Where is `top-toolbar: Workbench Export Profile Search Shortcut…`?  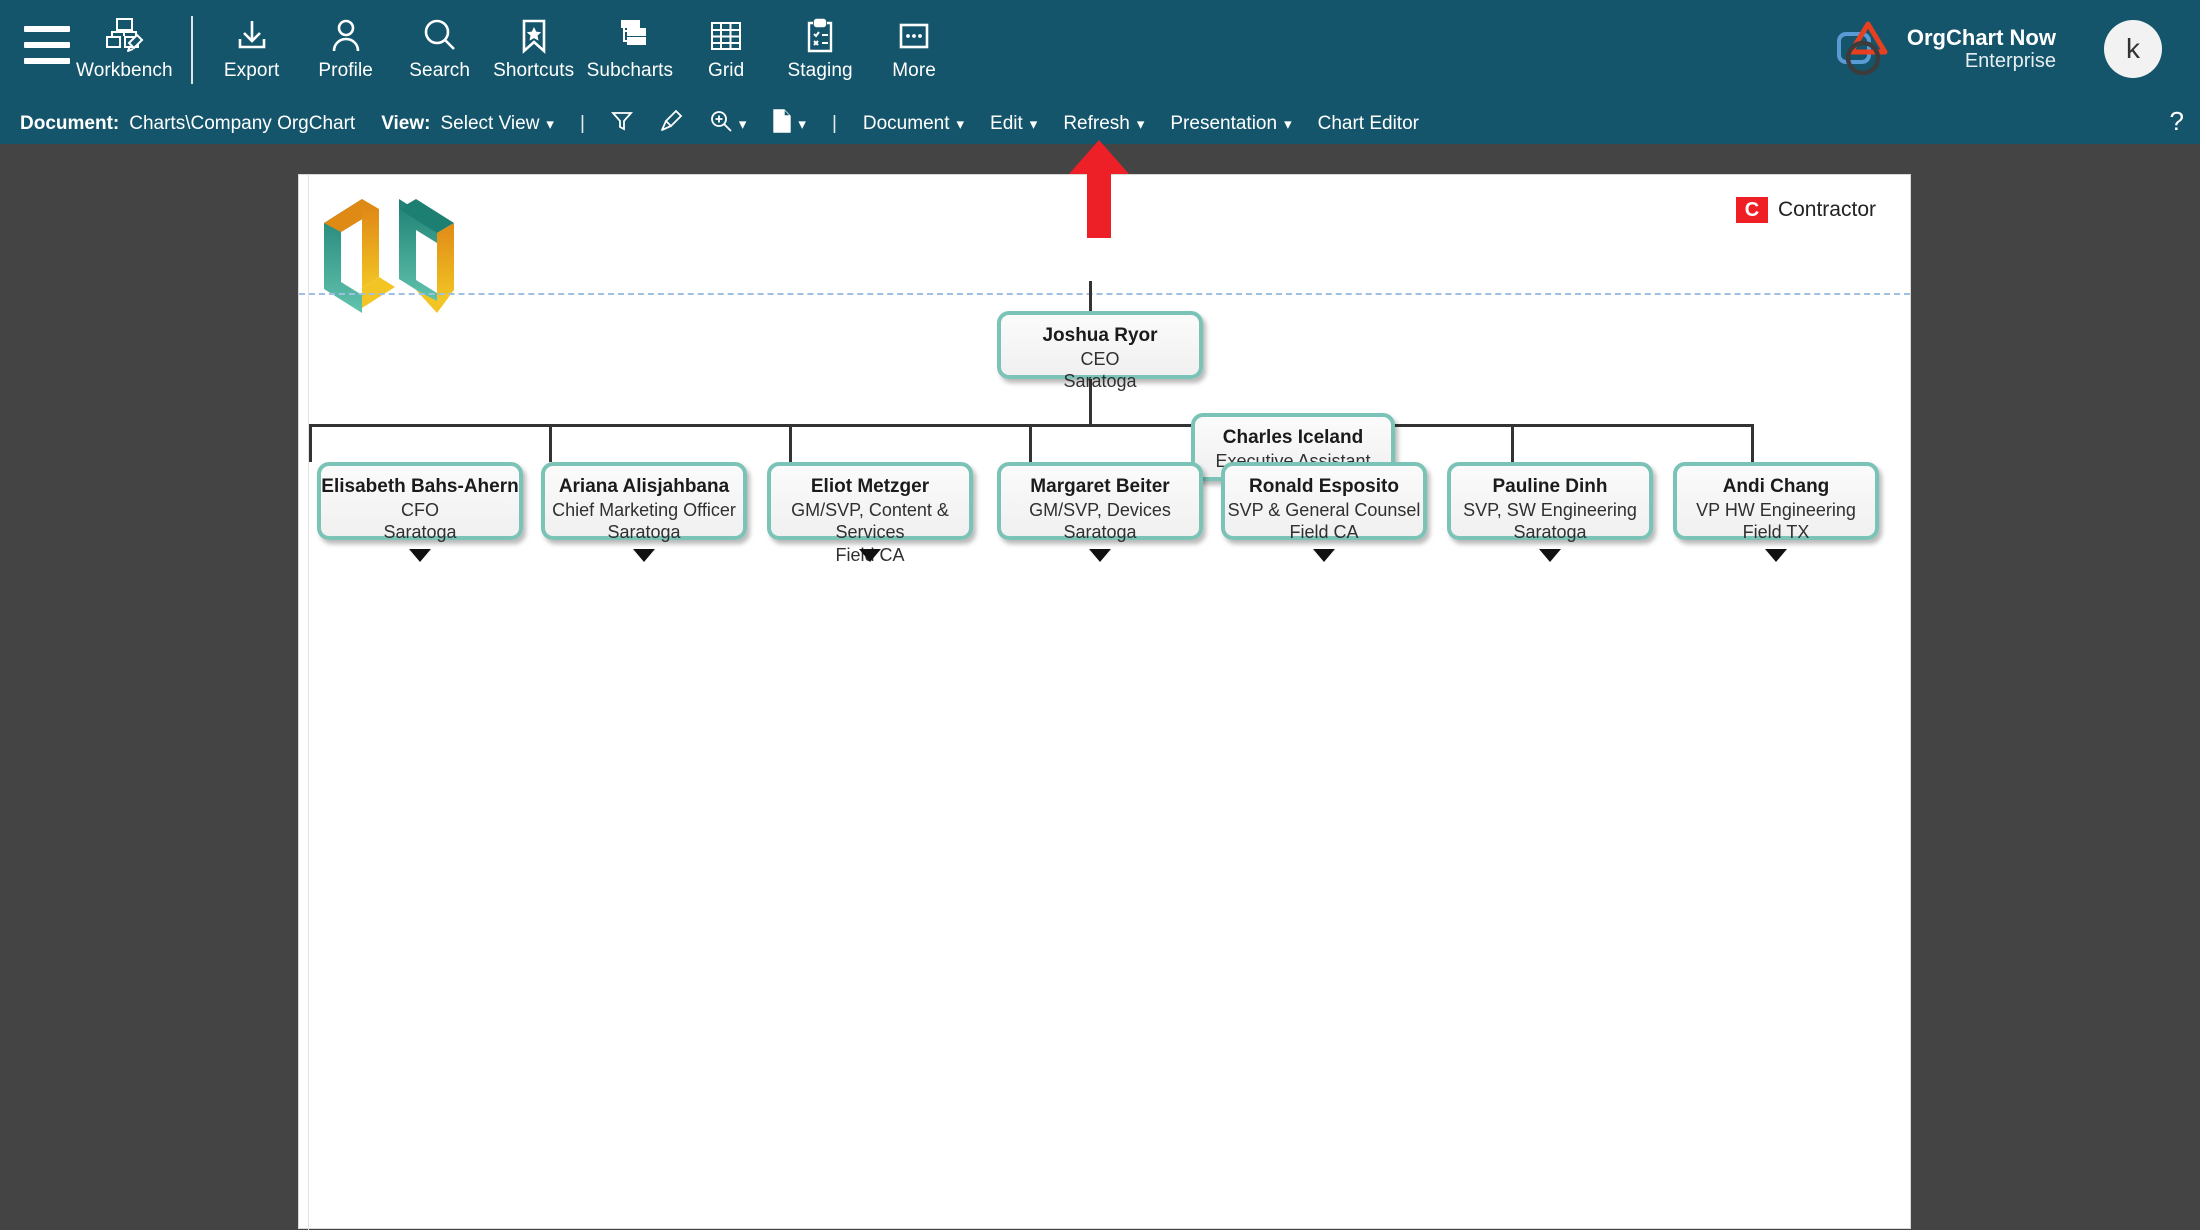 top-toolbar: Workbench Export Profile Search Shortcut… is located at coordinates (1100, 52).